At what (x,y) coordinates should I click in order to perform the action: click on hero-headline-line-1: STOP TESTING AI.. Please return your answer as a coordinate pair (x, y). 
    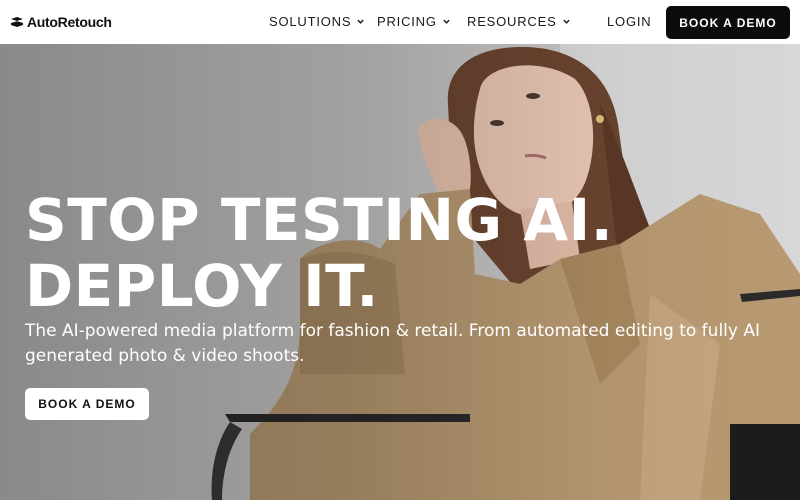
    Looking at the image, I should click on (319, 220).